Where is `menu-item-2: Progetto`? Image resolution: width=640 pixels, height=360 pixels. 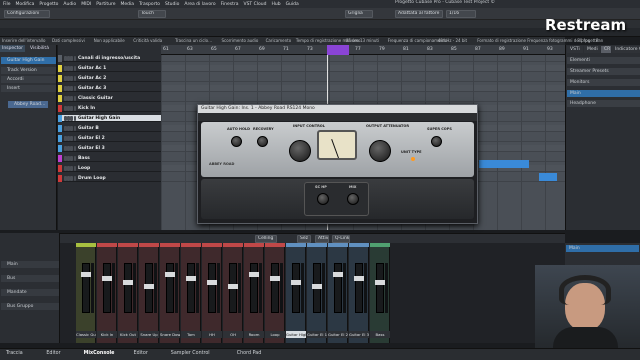 menu-item-2: Progetto is located at coordinates (48, 4).